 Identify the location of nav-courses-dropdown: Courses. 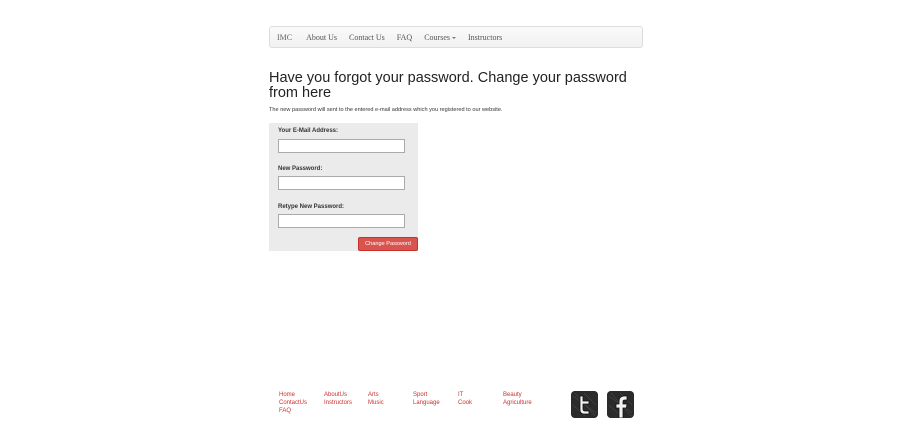
(440, 37).